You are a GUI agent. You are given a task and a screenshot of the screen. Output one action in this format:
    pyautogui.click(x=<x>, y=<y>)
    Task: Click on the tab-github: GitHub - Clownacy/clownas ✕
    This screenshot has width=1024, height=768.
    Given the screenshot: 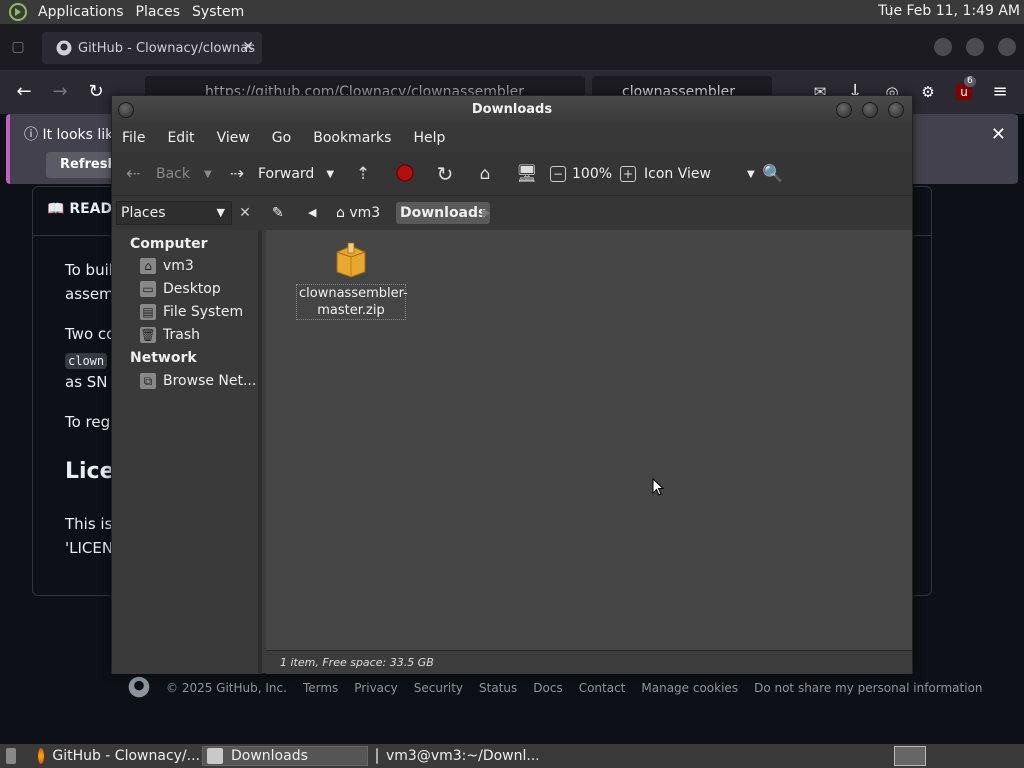 What is the action you would take?
    pyautogui.click(x=152, y=48)
    